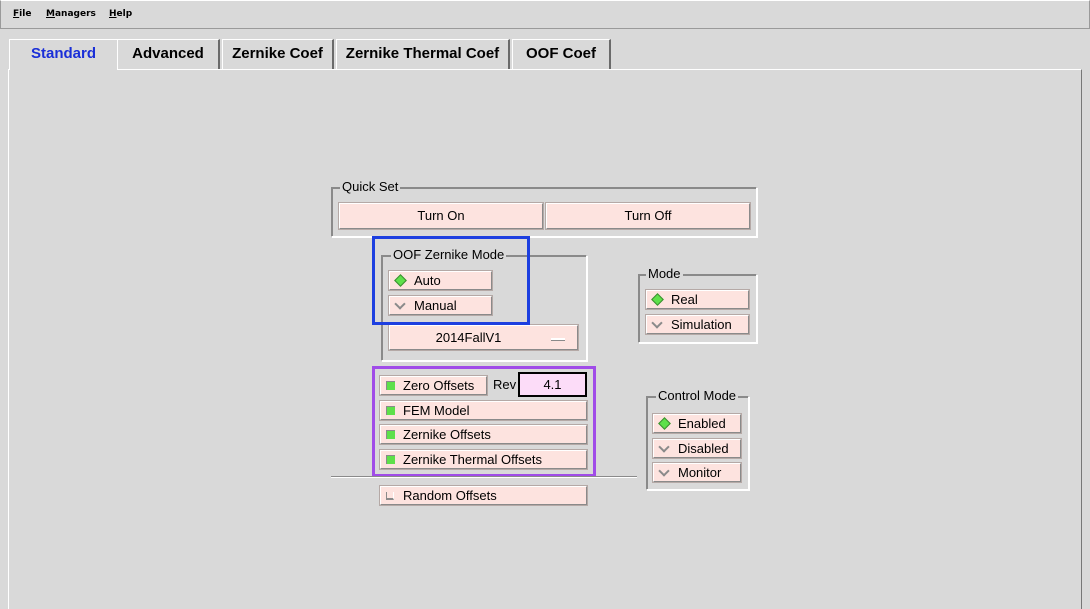 This screenshot has width=1090, height=609. What do you see at coordinates (22, 14) in the screenshot?
I see `menu-file: File` at bounding box center [22, 14].